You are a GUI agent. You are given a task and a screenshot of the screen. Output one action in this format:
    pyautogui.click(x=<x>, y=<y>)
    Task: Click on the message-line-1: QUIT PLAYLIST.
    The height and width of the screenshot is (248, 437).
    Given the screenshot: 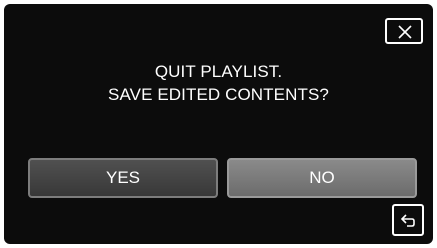 What is the action you would take?
    pyautogui.click(x=218, y=71)
    